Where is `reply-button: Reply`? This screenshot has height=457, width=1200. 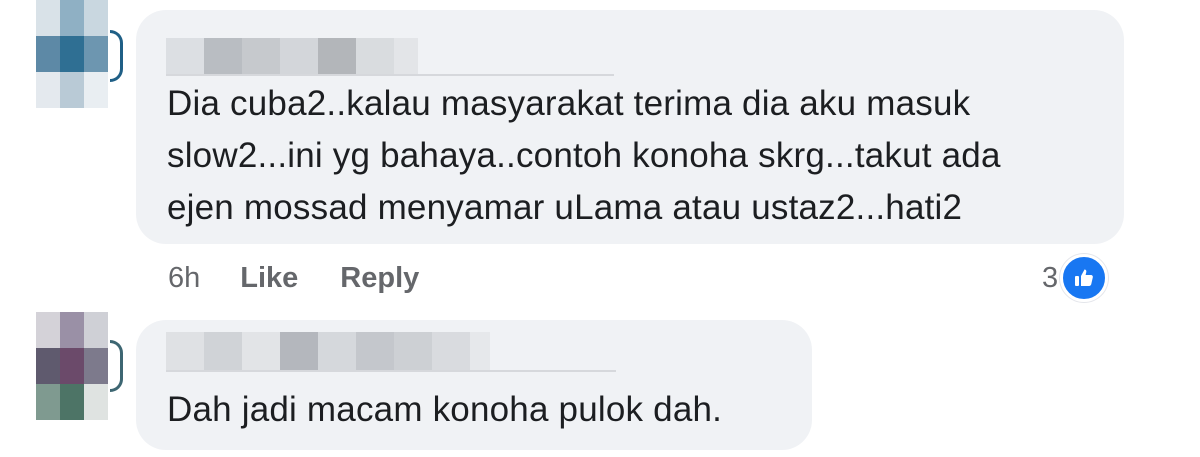 reply-button: Reply is located at coordinates (379, 278).